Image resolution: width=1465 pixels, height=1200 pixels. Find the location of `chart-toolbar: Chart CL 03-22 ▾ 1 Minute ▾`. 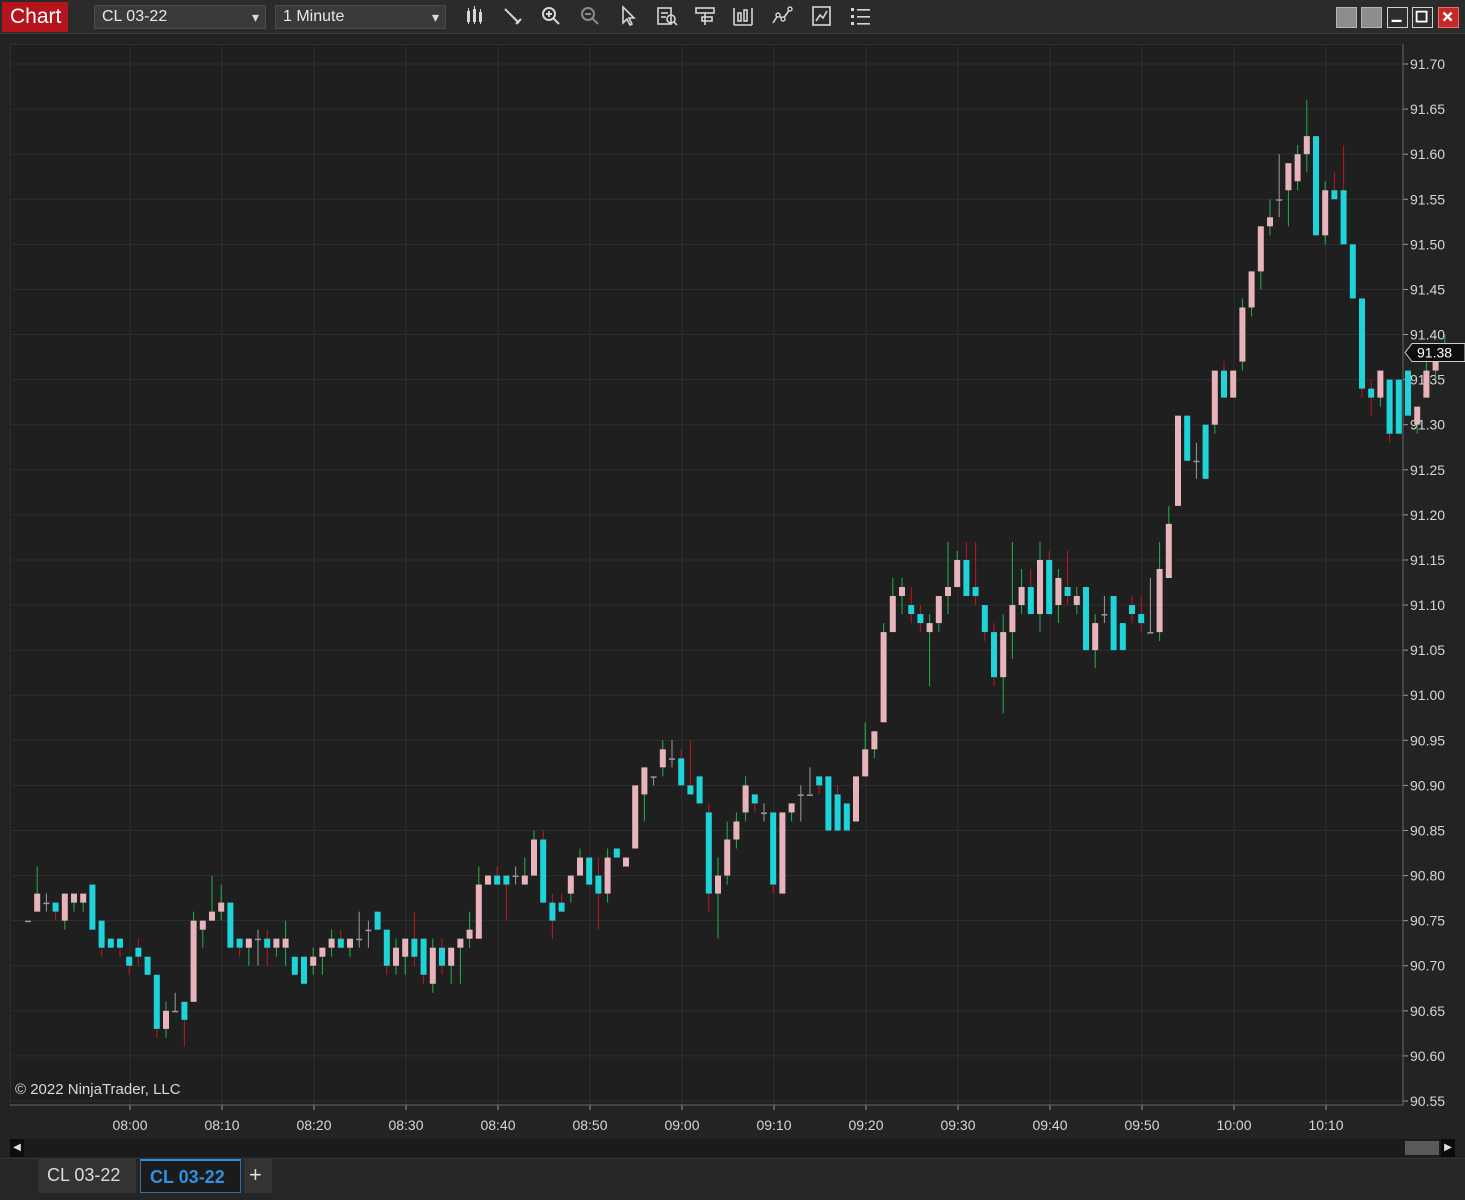

chart-toolbar: Chart CL 03-22 ▾ 1 Minute ▾ is located at coordinates (732, 17).